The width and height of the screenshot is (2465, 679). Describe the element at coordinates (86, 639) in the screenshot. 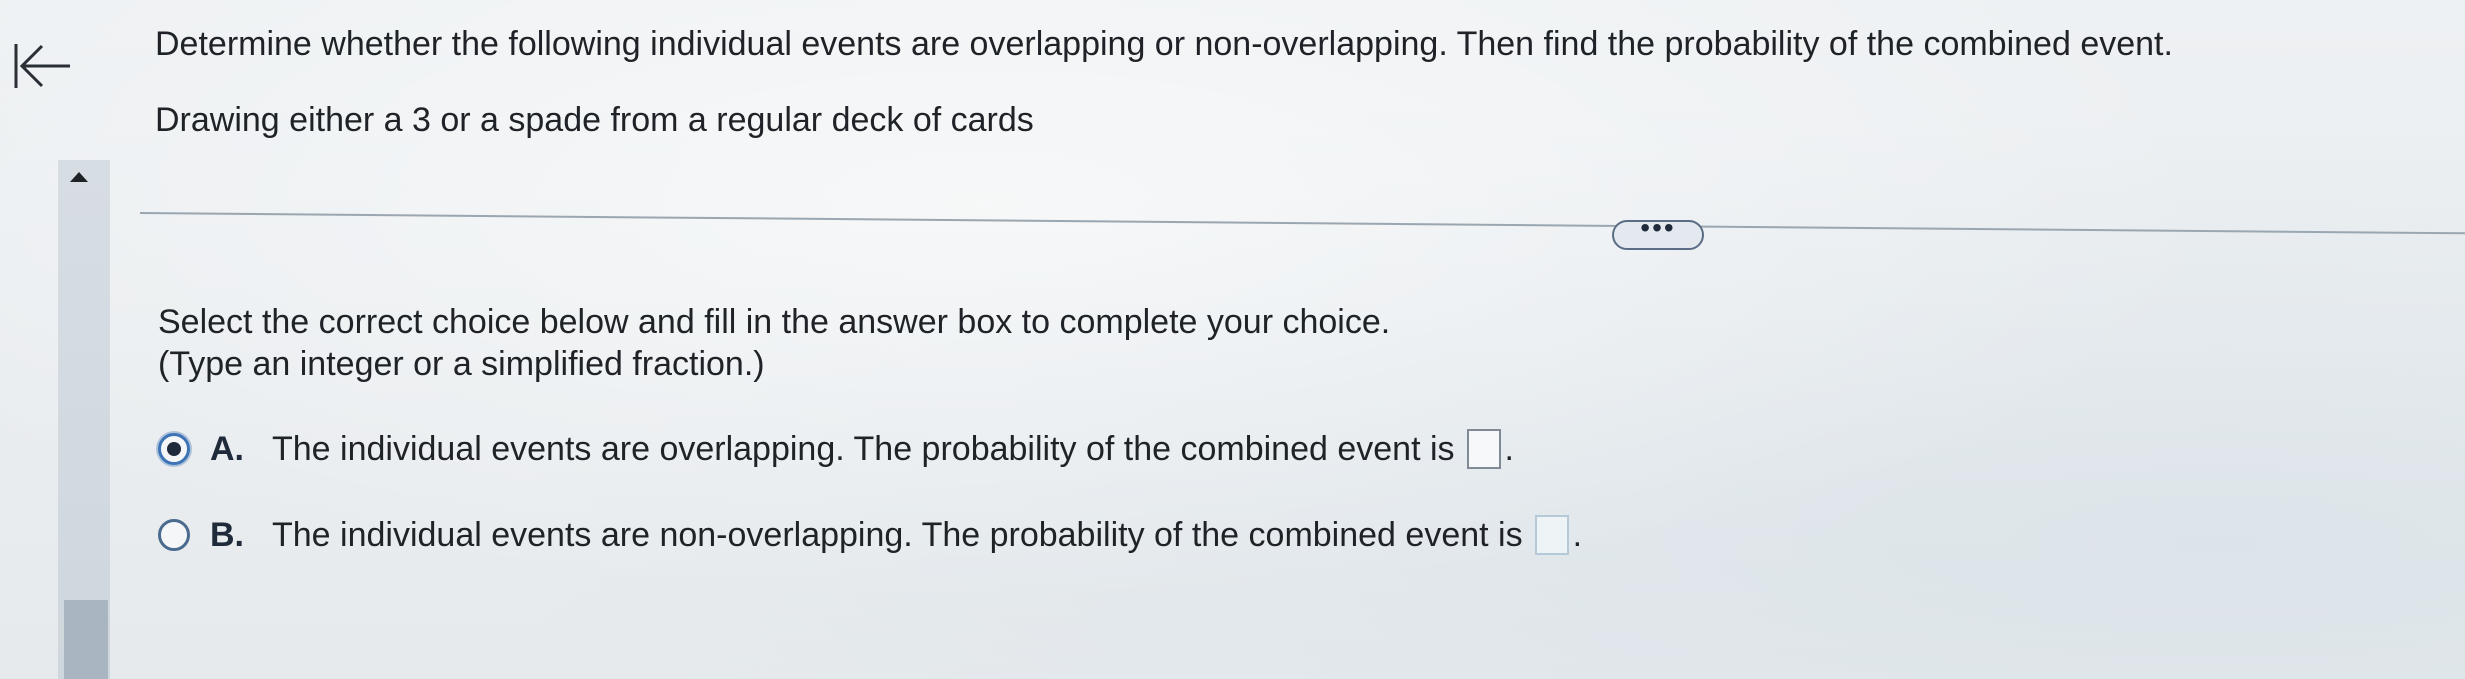

I see `scroll-thumb` at that location.